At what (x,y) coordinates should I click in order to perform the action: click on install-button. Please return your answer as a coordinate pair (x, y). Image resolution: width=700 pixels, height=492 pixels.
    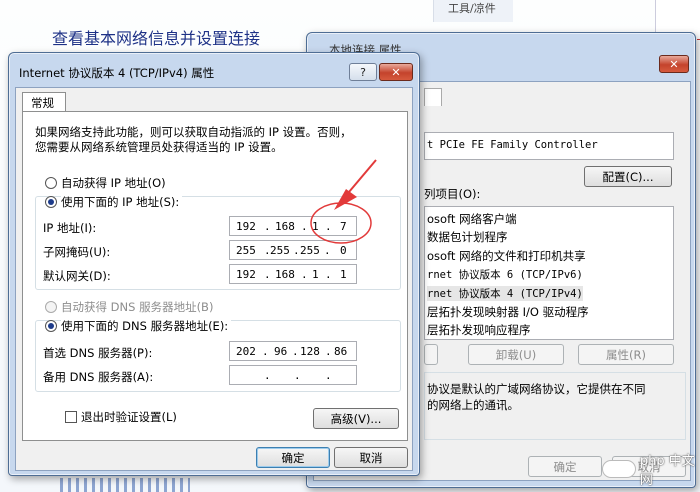
    Looking at the image, I should click on (431, 354).